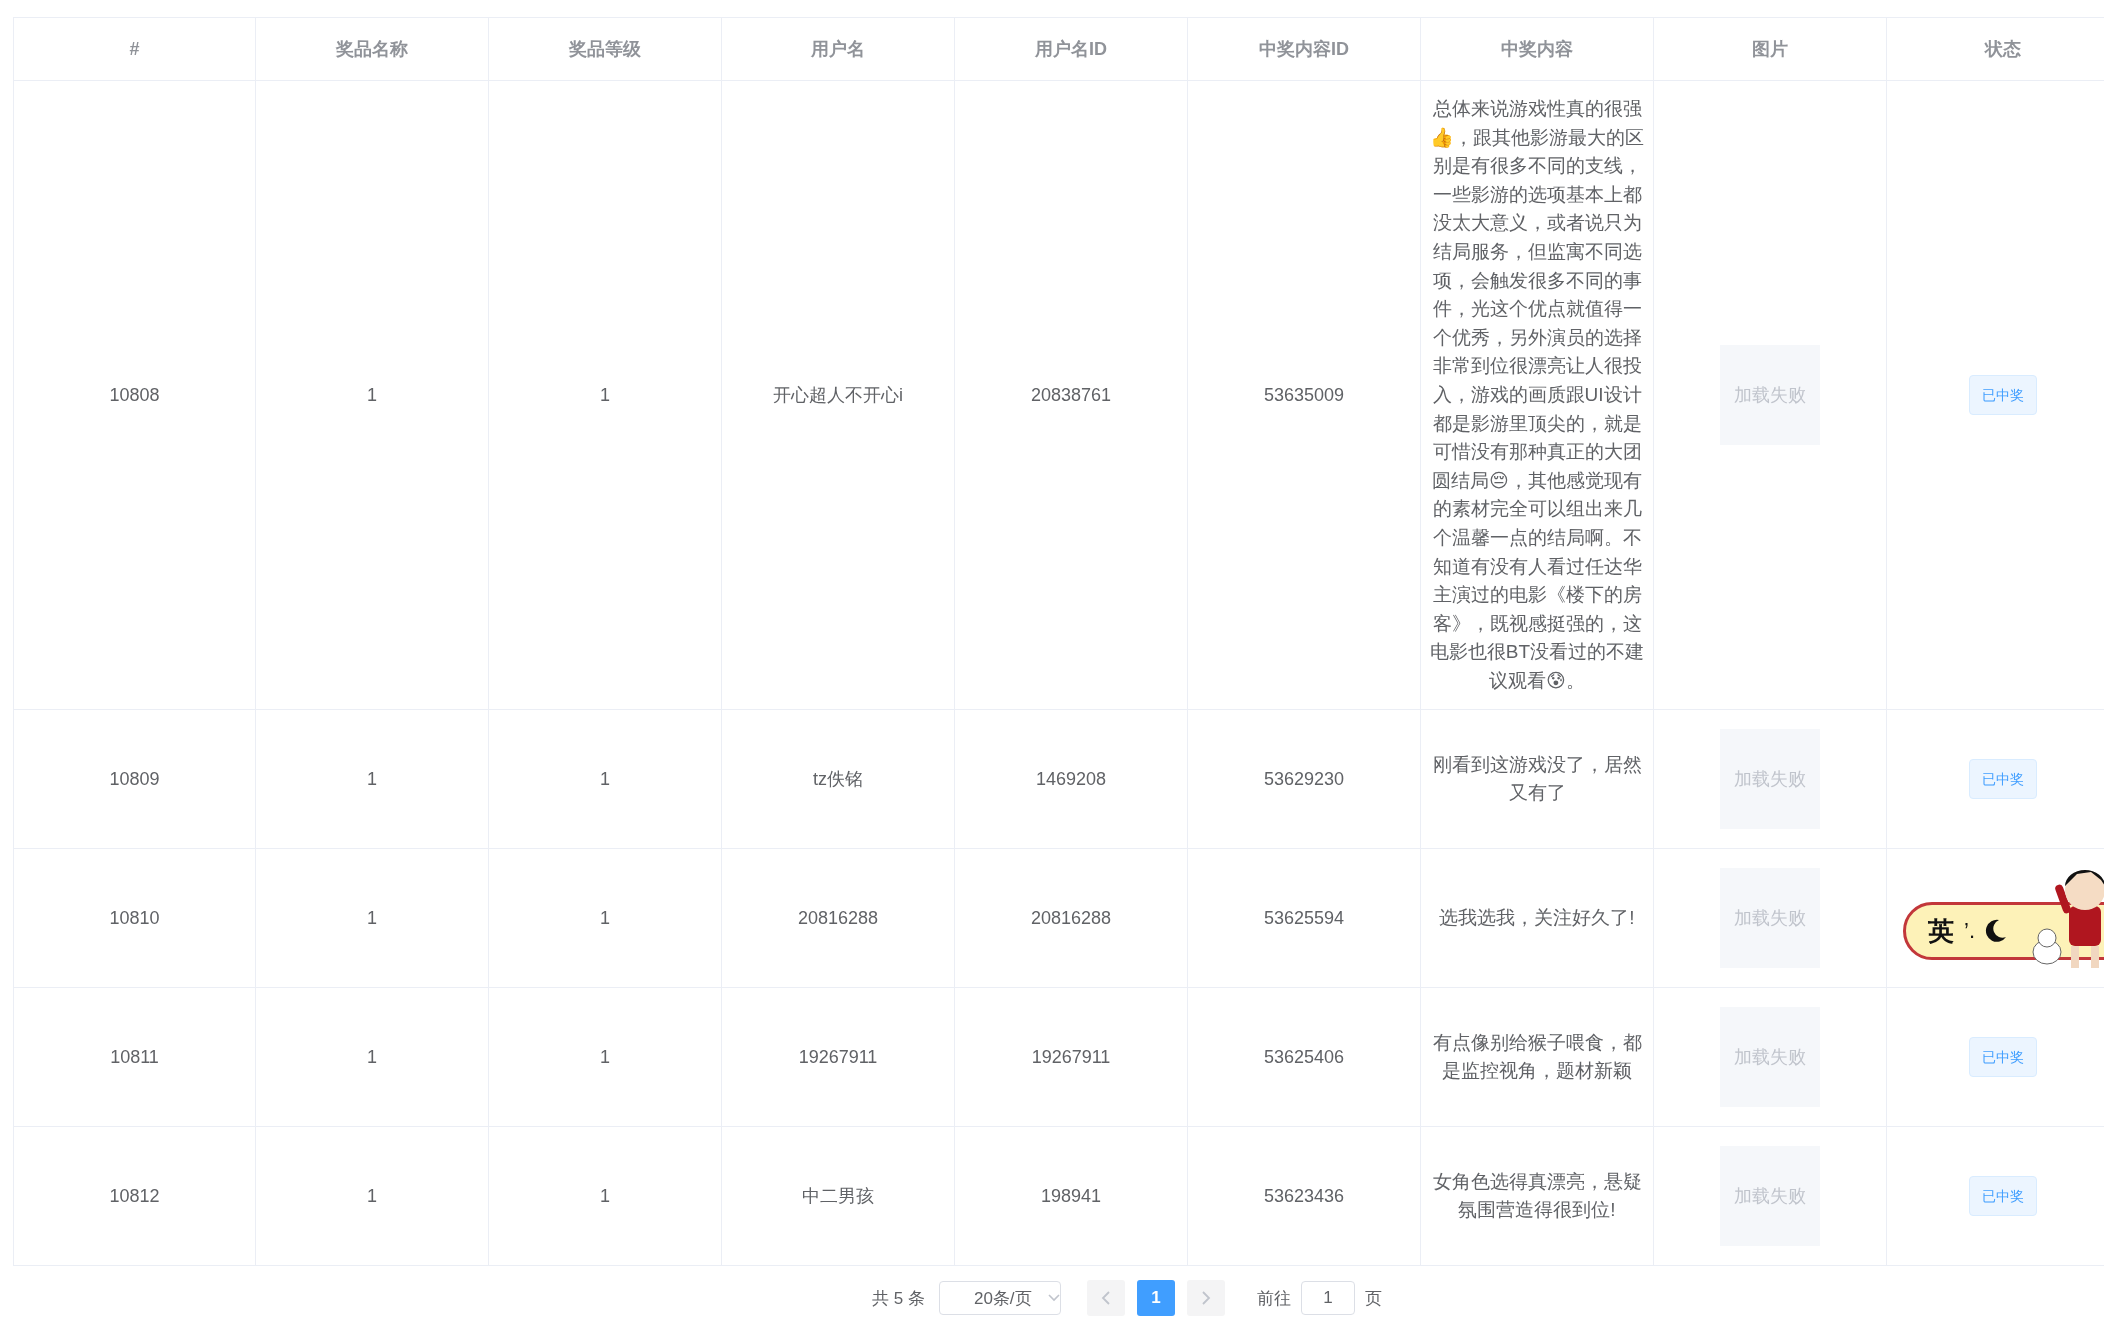  What do you see at coordinates (134, 1056) in the screenshot?
I see `table-cell: 10811` at bounding box center [134, 1056].